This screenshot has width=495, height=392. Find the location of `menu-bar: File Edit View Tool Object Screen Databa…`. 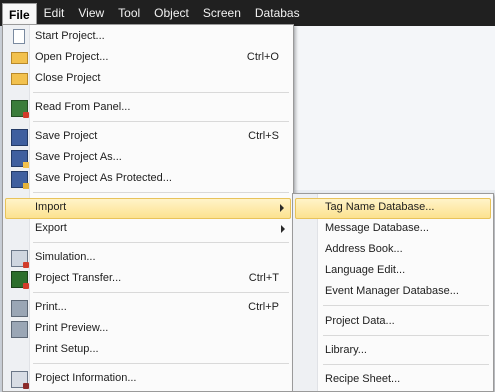

menu-bar: File Edit View Tool Object Screen Databa… is located at coordinates (150, 13).